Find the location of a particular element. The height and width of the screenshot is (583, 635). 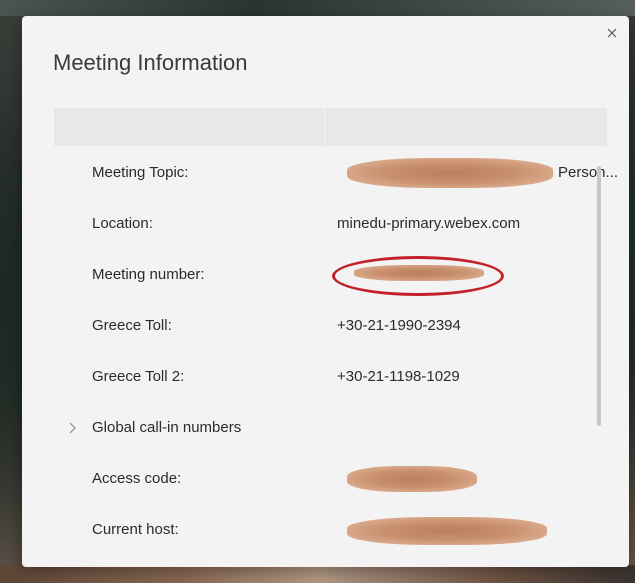

greece-toll-2-label: Greece Toll 2: is located at coordinates (138, 376).